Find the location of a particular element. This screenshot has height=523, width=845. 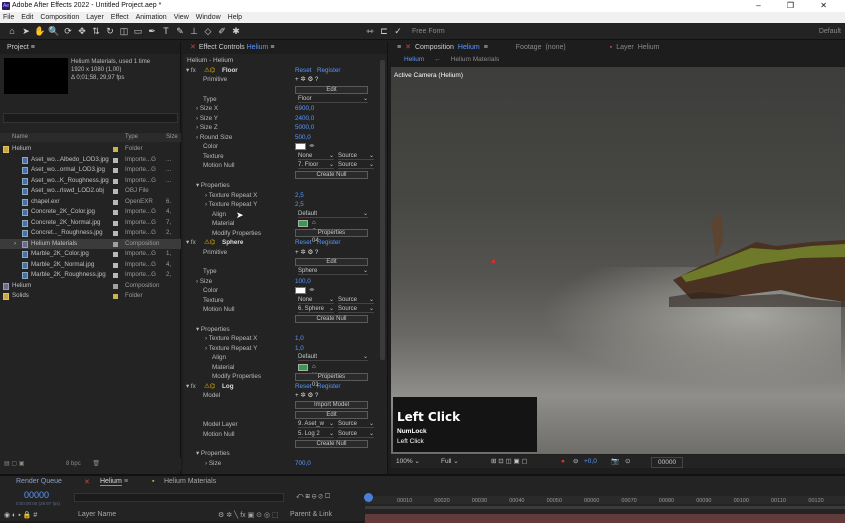

project-item: Marble_2K_Color.jpg Importe...G 1, is located at coordinates (90, 254).